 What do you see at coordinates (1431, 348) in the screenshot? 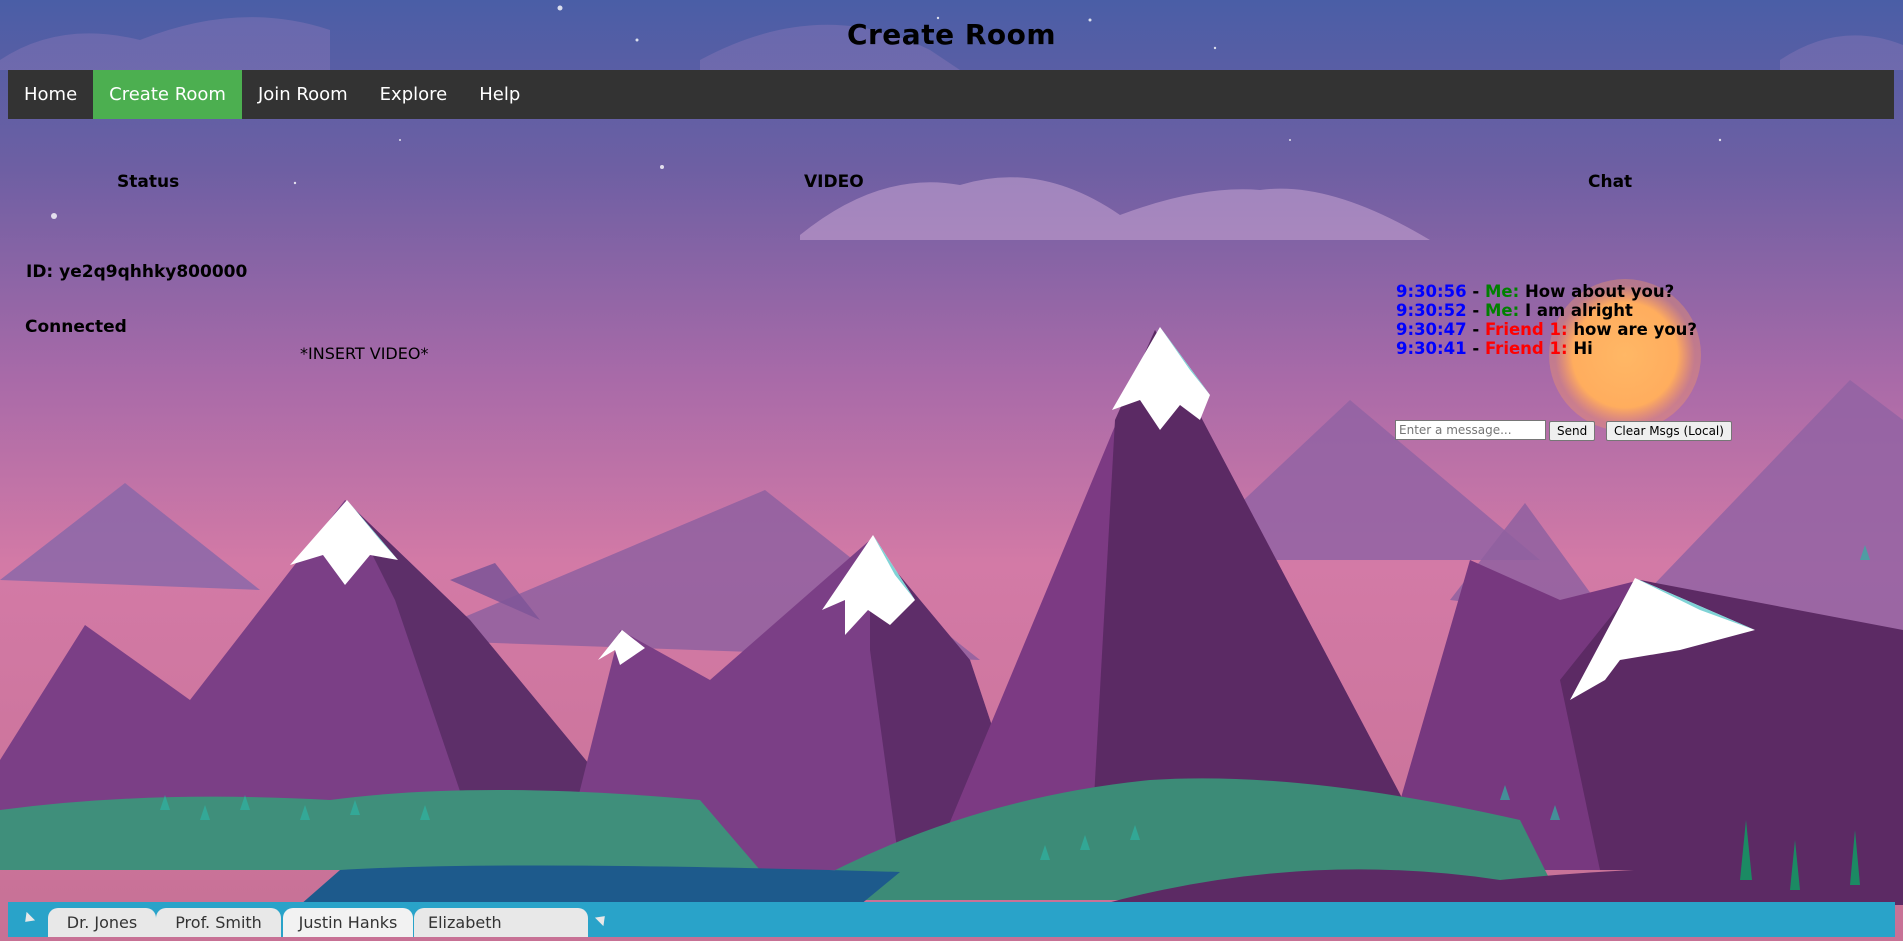
I see `message-time: 9:30:41` at bounding box center [1431, 348].